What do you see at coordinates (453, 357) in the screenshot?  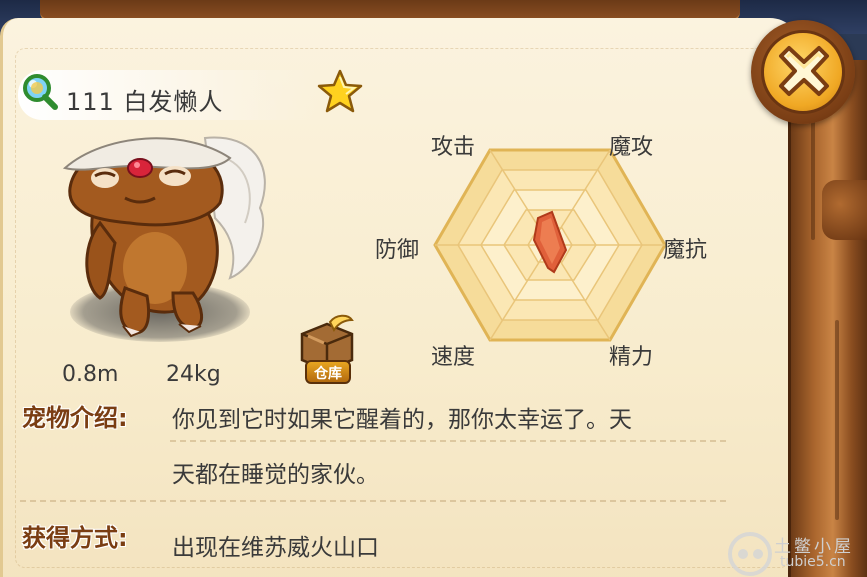 I see `radar-label-speed: 速度` at bounding box center [453, 357].